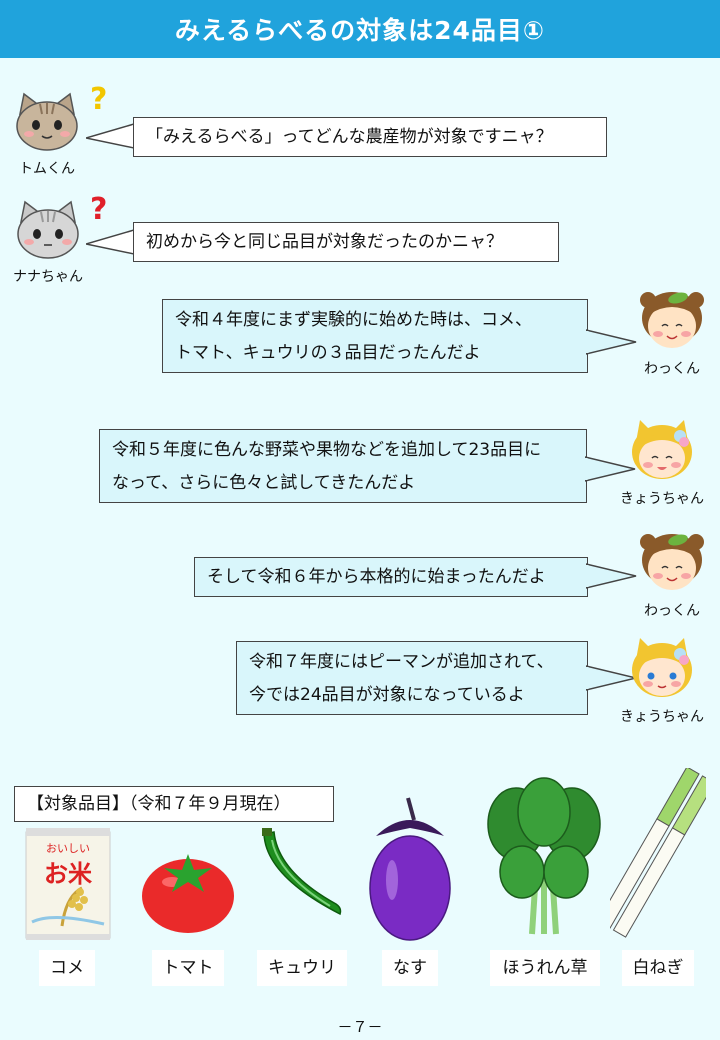 This screenshot has width=720, height=1040. I want to click on speaker-name-nana: ナナちゃん, so click(48, 277).